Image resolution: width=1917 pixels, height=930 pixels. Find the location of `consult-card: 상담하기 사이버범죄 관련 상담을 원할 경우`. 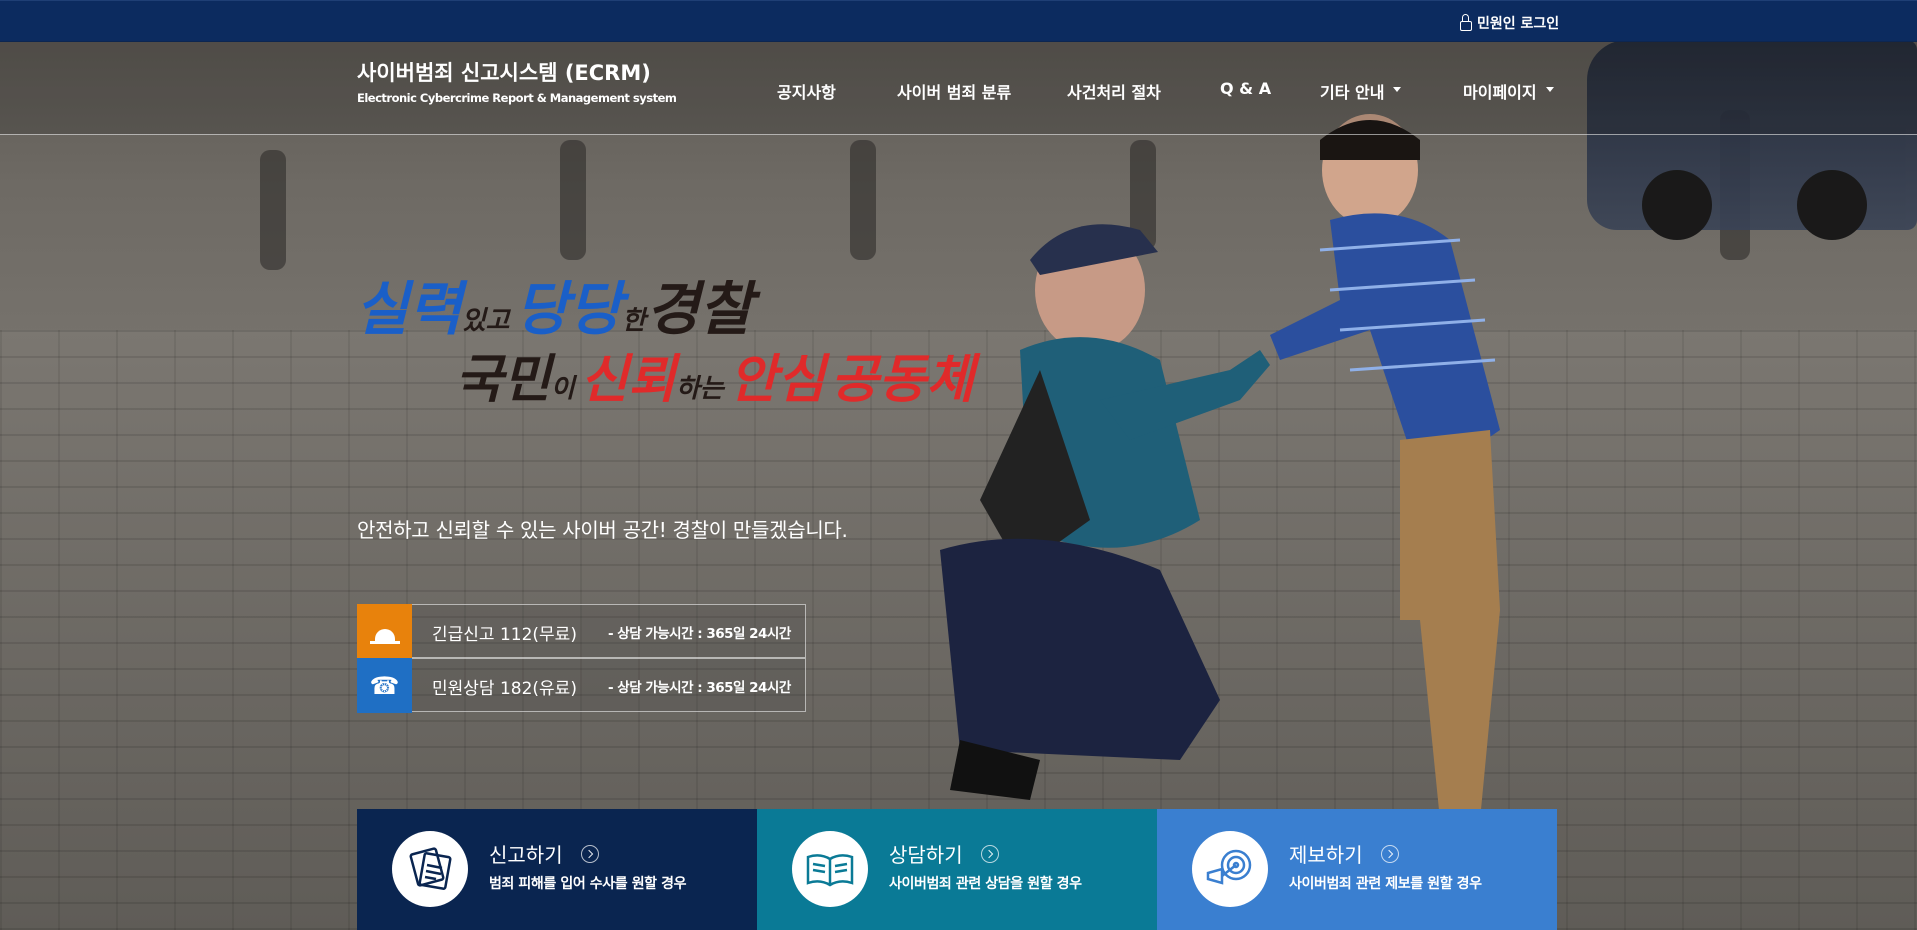

consult-card: 상담하기 사이버범죄 관련 상담을 원할 경우 is located at coordinates (957, 869).